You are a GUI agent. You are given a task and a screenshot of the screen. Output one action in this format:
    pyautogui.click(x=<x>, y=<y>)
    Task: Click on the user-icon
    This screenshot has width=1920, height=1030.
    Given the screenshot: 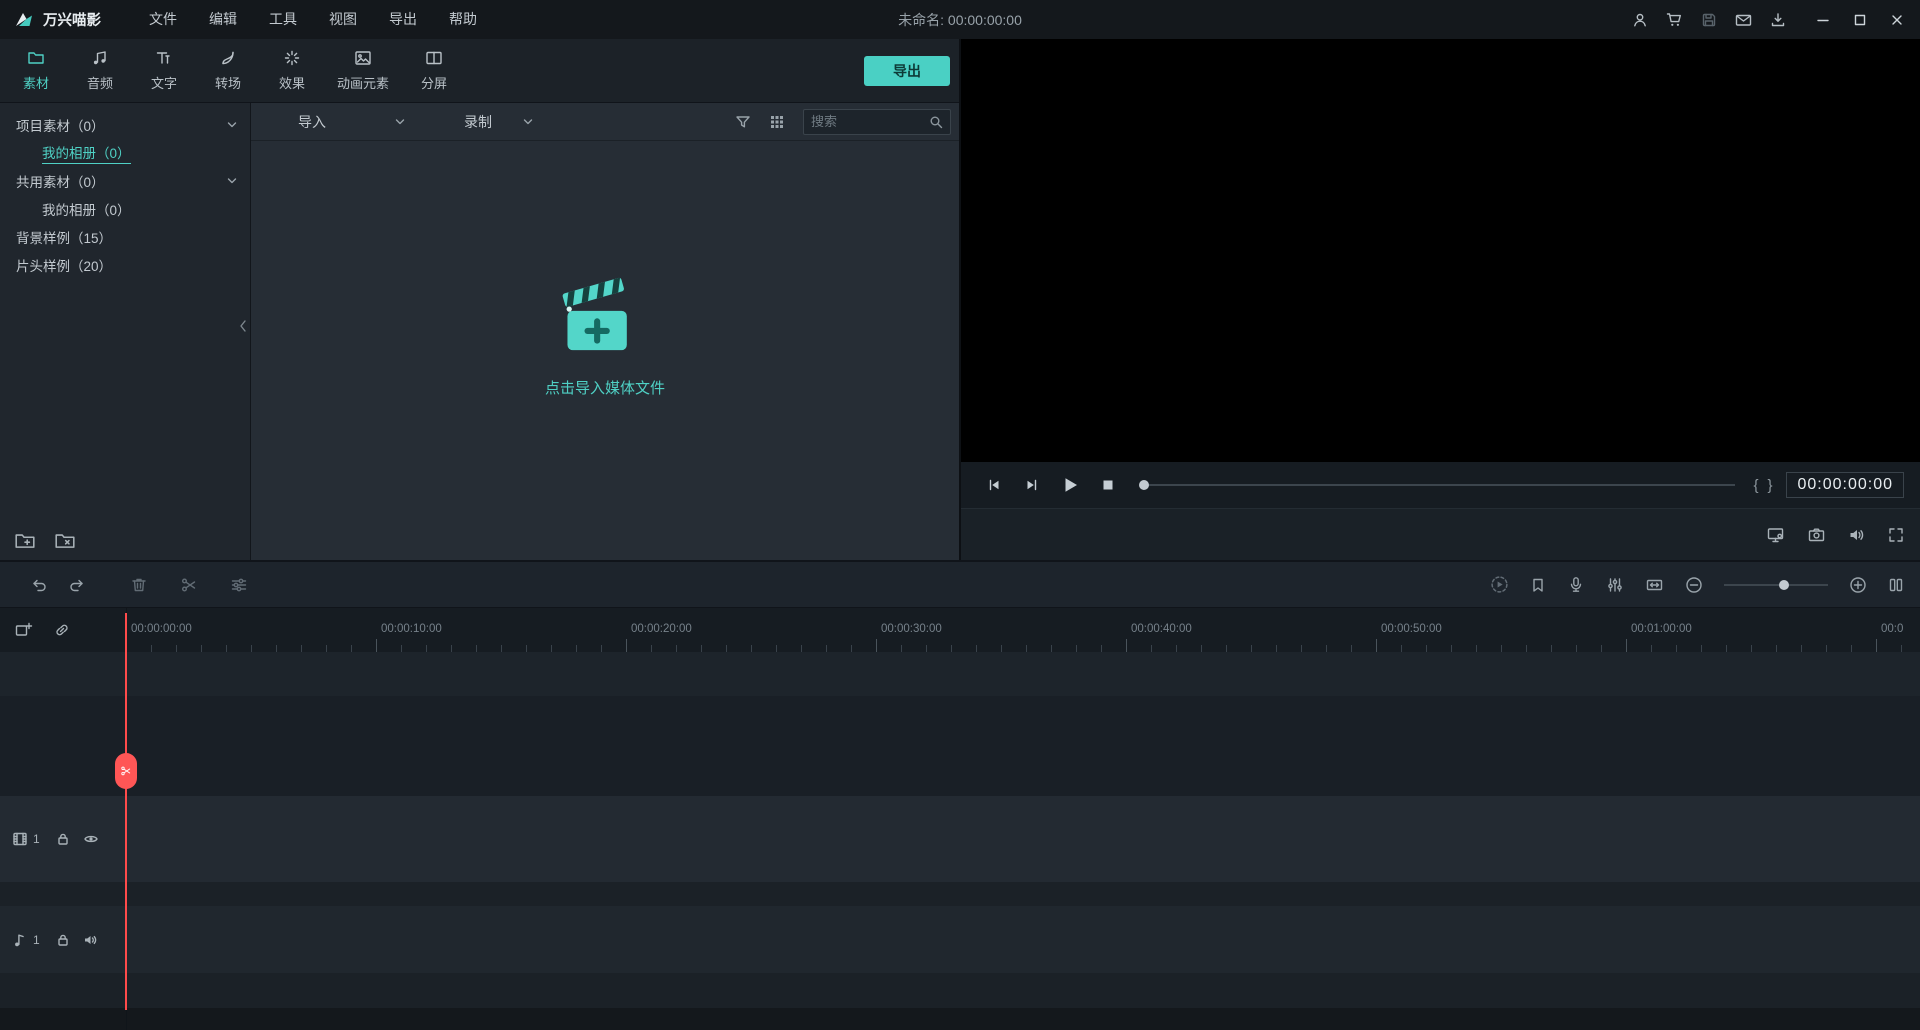 What is the action you would take?
    pyautogui.click(x=1640, y=20)
    